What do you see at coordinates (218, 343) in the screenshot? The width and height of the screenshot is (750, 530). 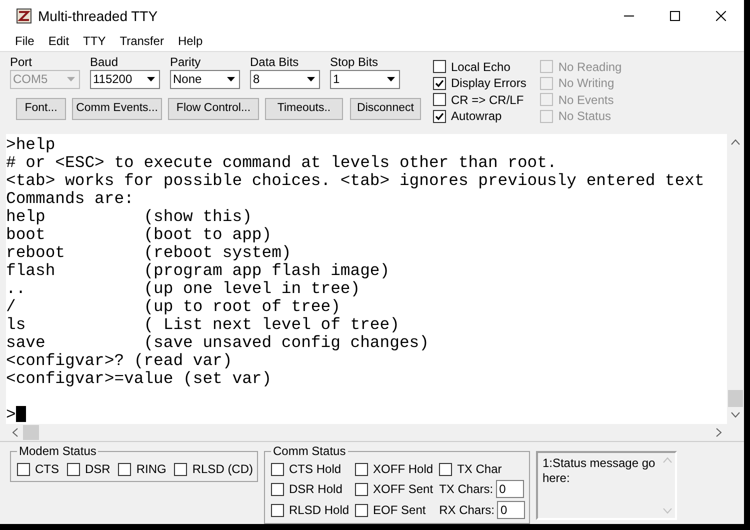 I see `terminal-line: save (save unsaved config changes)` at bounding box center [218, 343].